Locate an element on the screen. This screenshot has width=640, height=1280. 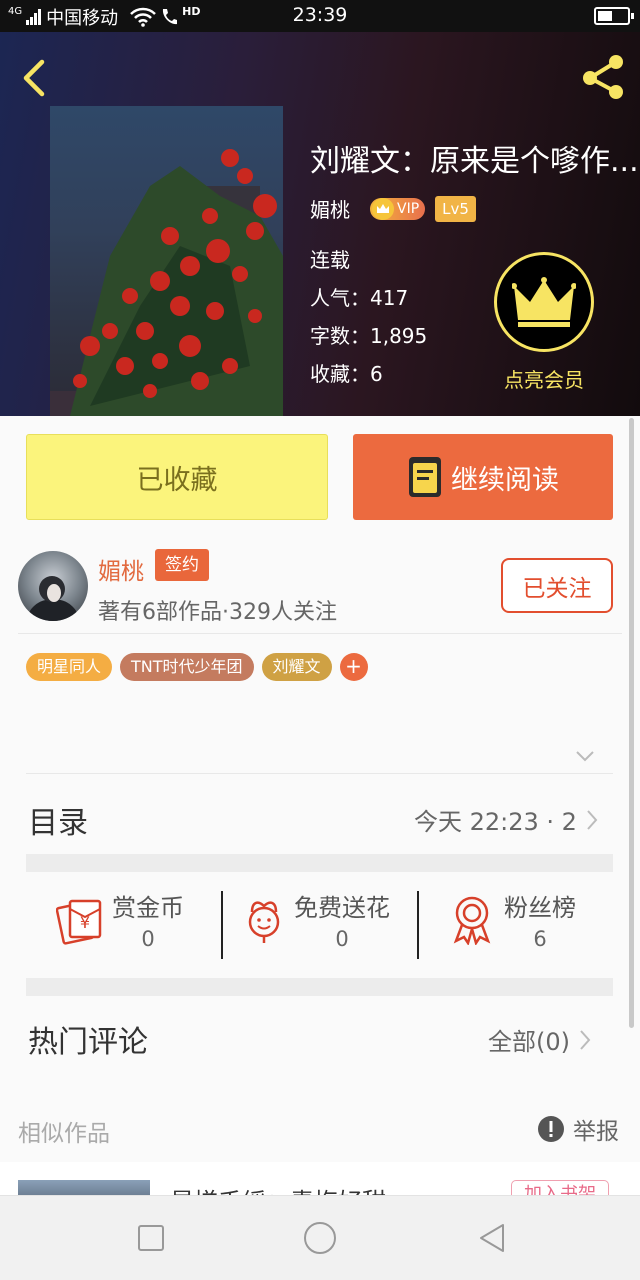
member-button is located at coordinates (544, 302).